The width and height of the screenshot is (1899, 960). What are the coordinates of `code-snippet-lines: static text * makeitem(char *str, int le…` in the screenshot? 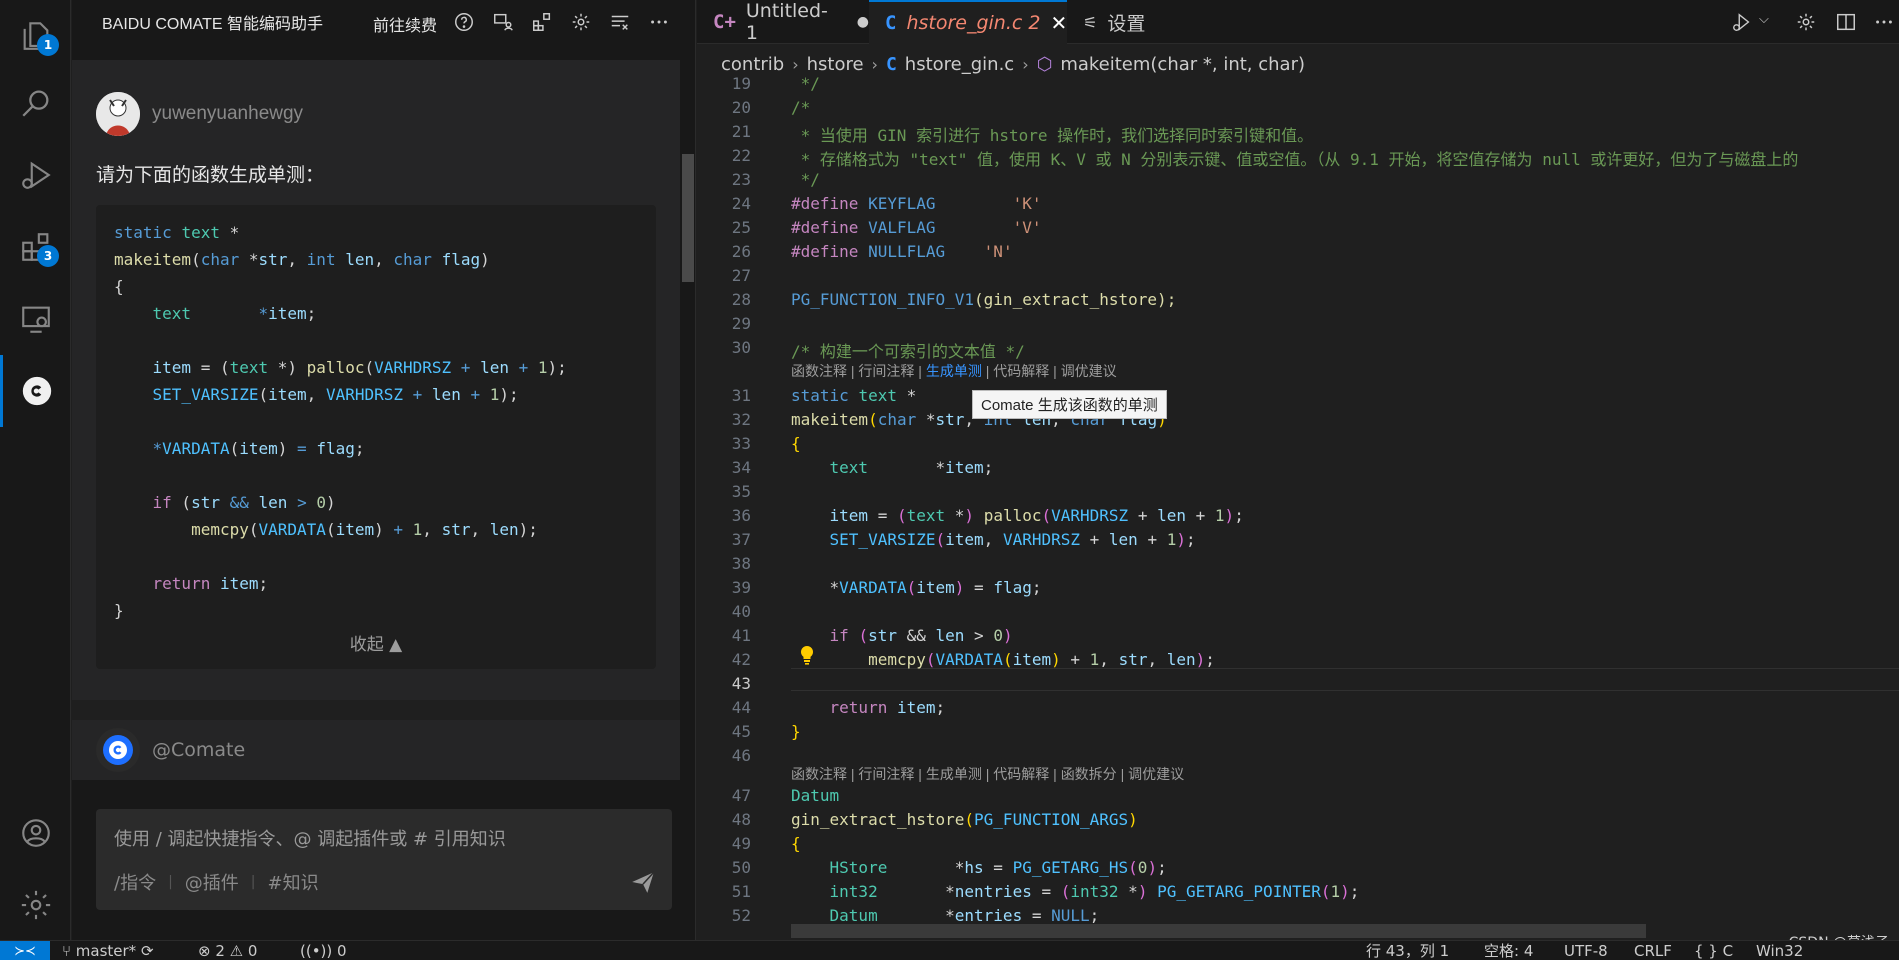 It's located at (340, 421).